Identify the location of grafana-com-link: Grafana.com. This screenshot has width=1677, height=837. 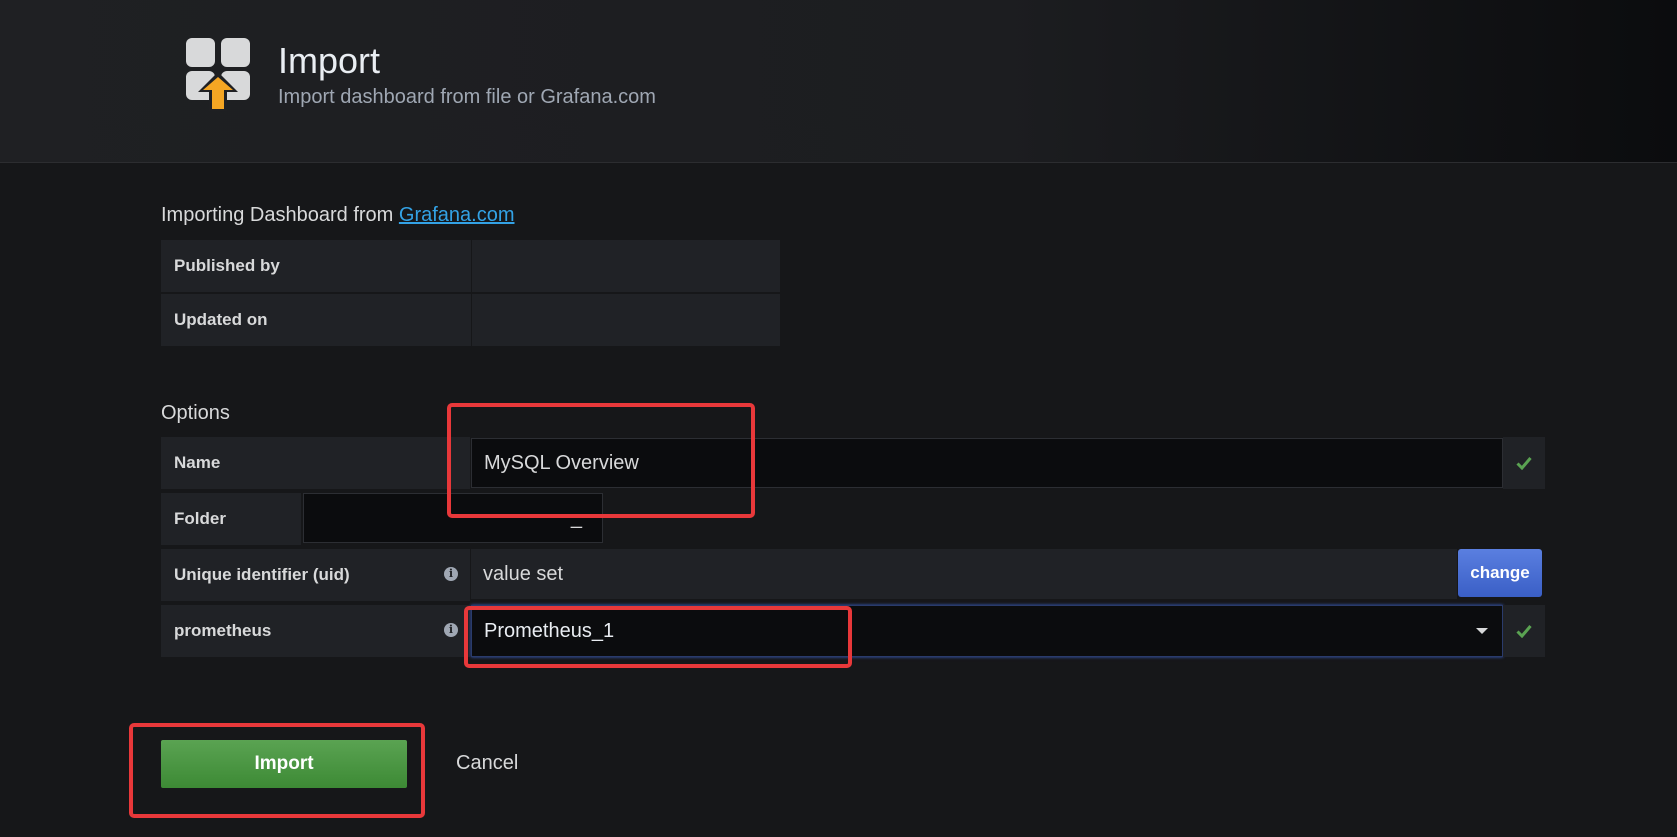
(457, 215).